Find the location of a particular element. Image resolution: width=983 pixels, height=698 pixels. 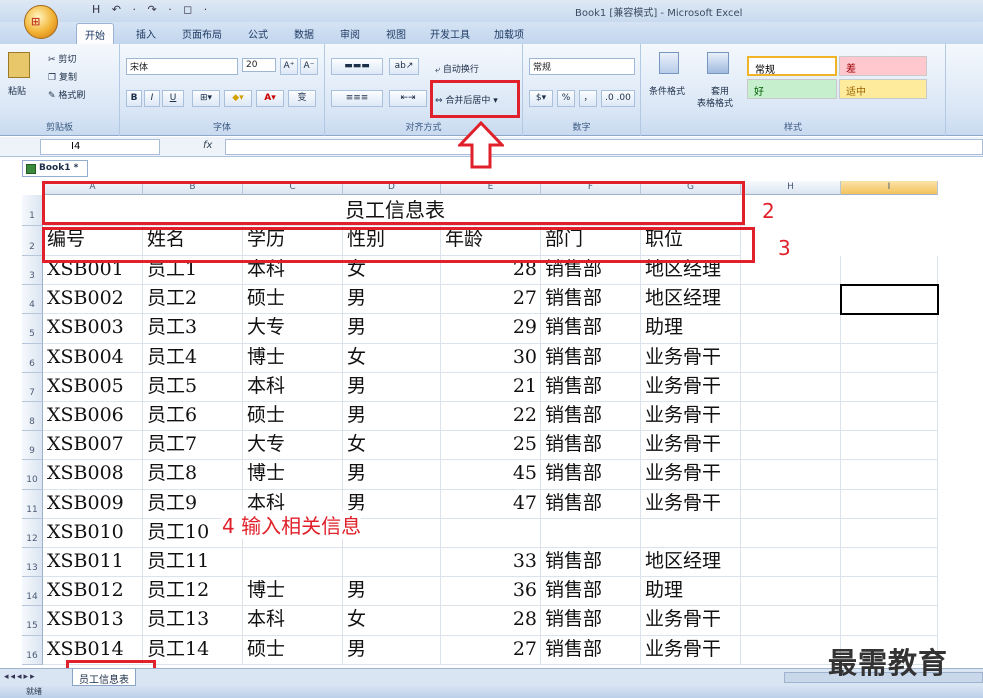

table-cell: 25 is located at coordinates (491, 446).